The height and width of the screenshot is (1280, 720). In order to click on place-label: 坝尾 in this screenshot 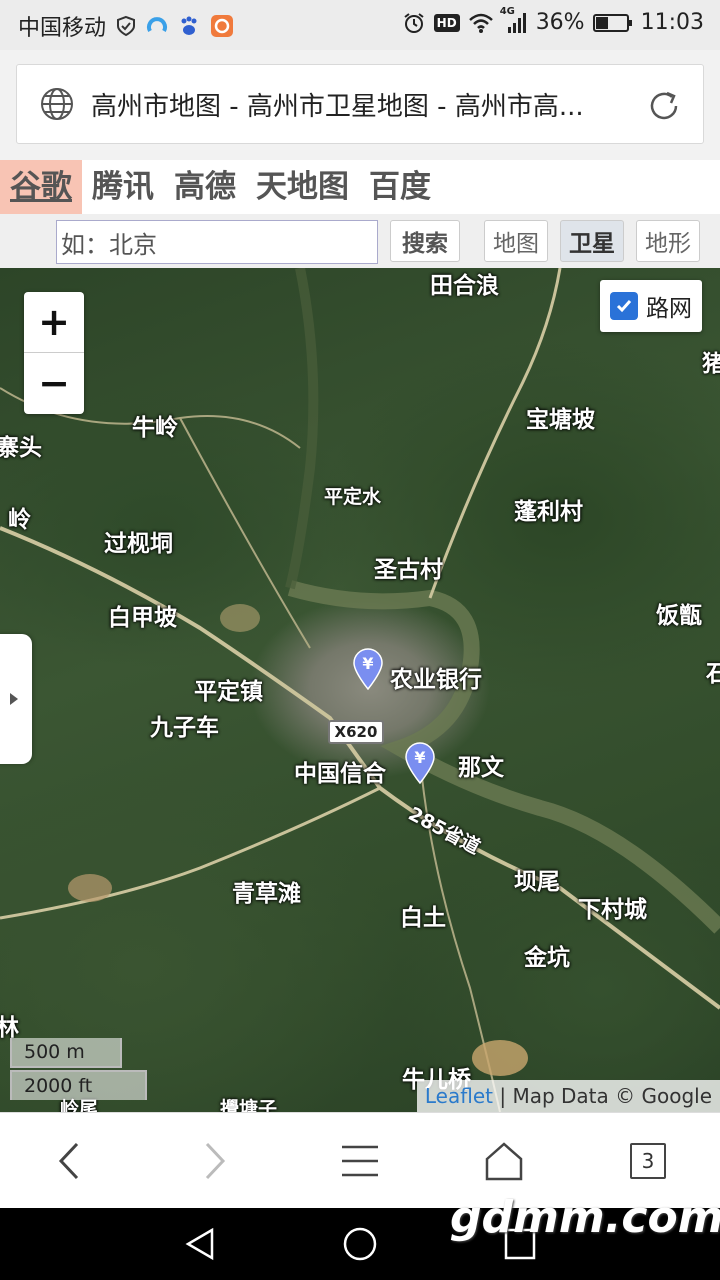, I will do `click(537, 882)`.